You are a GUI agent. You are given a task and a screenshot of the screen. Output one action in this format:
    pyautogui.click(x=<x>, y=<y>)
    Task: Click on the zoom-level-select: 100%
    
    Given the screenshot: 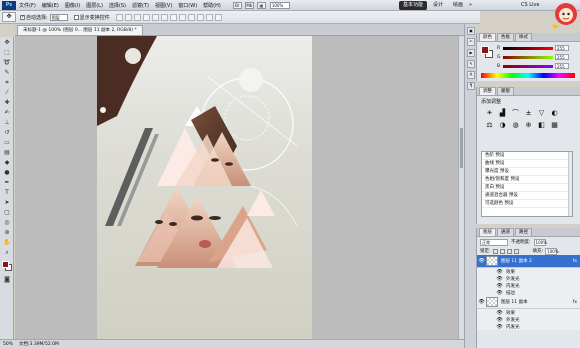 What is the action you would take?
    pyautogui.click(x=279, y=5)
    